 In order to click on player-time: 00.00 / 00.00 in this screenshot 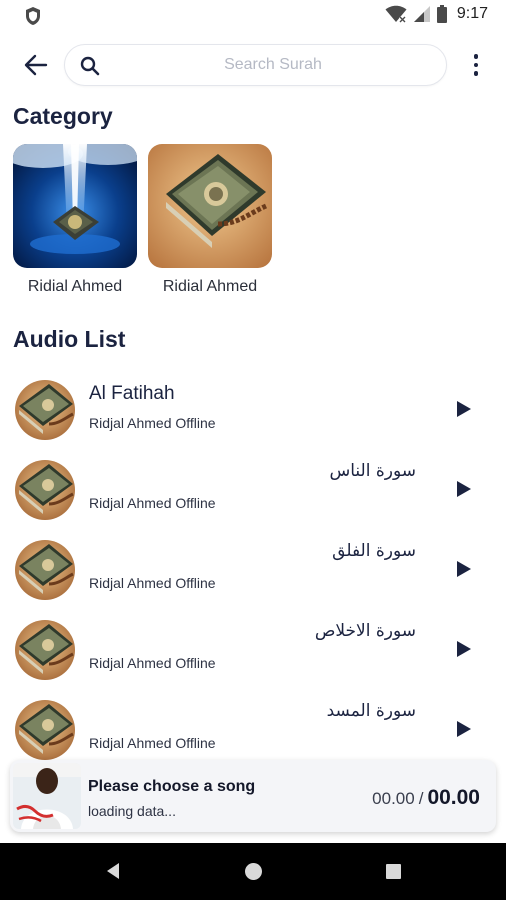, I will do `click(426, 798)`.